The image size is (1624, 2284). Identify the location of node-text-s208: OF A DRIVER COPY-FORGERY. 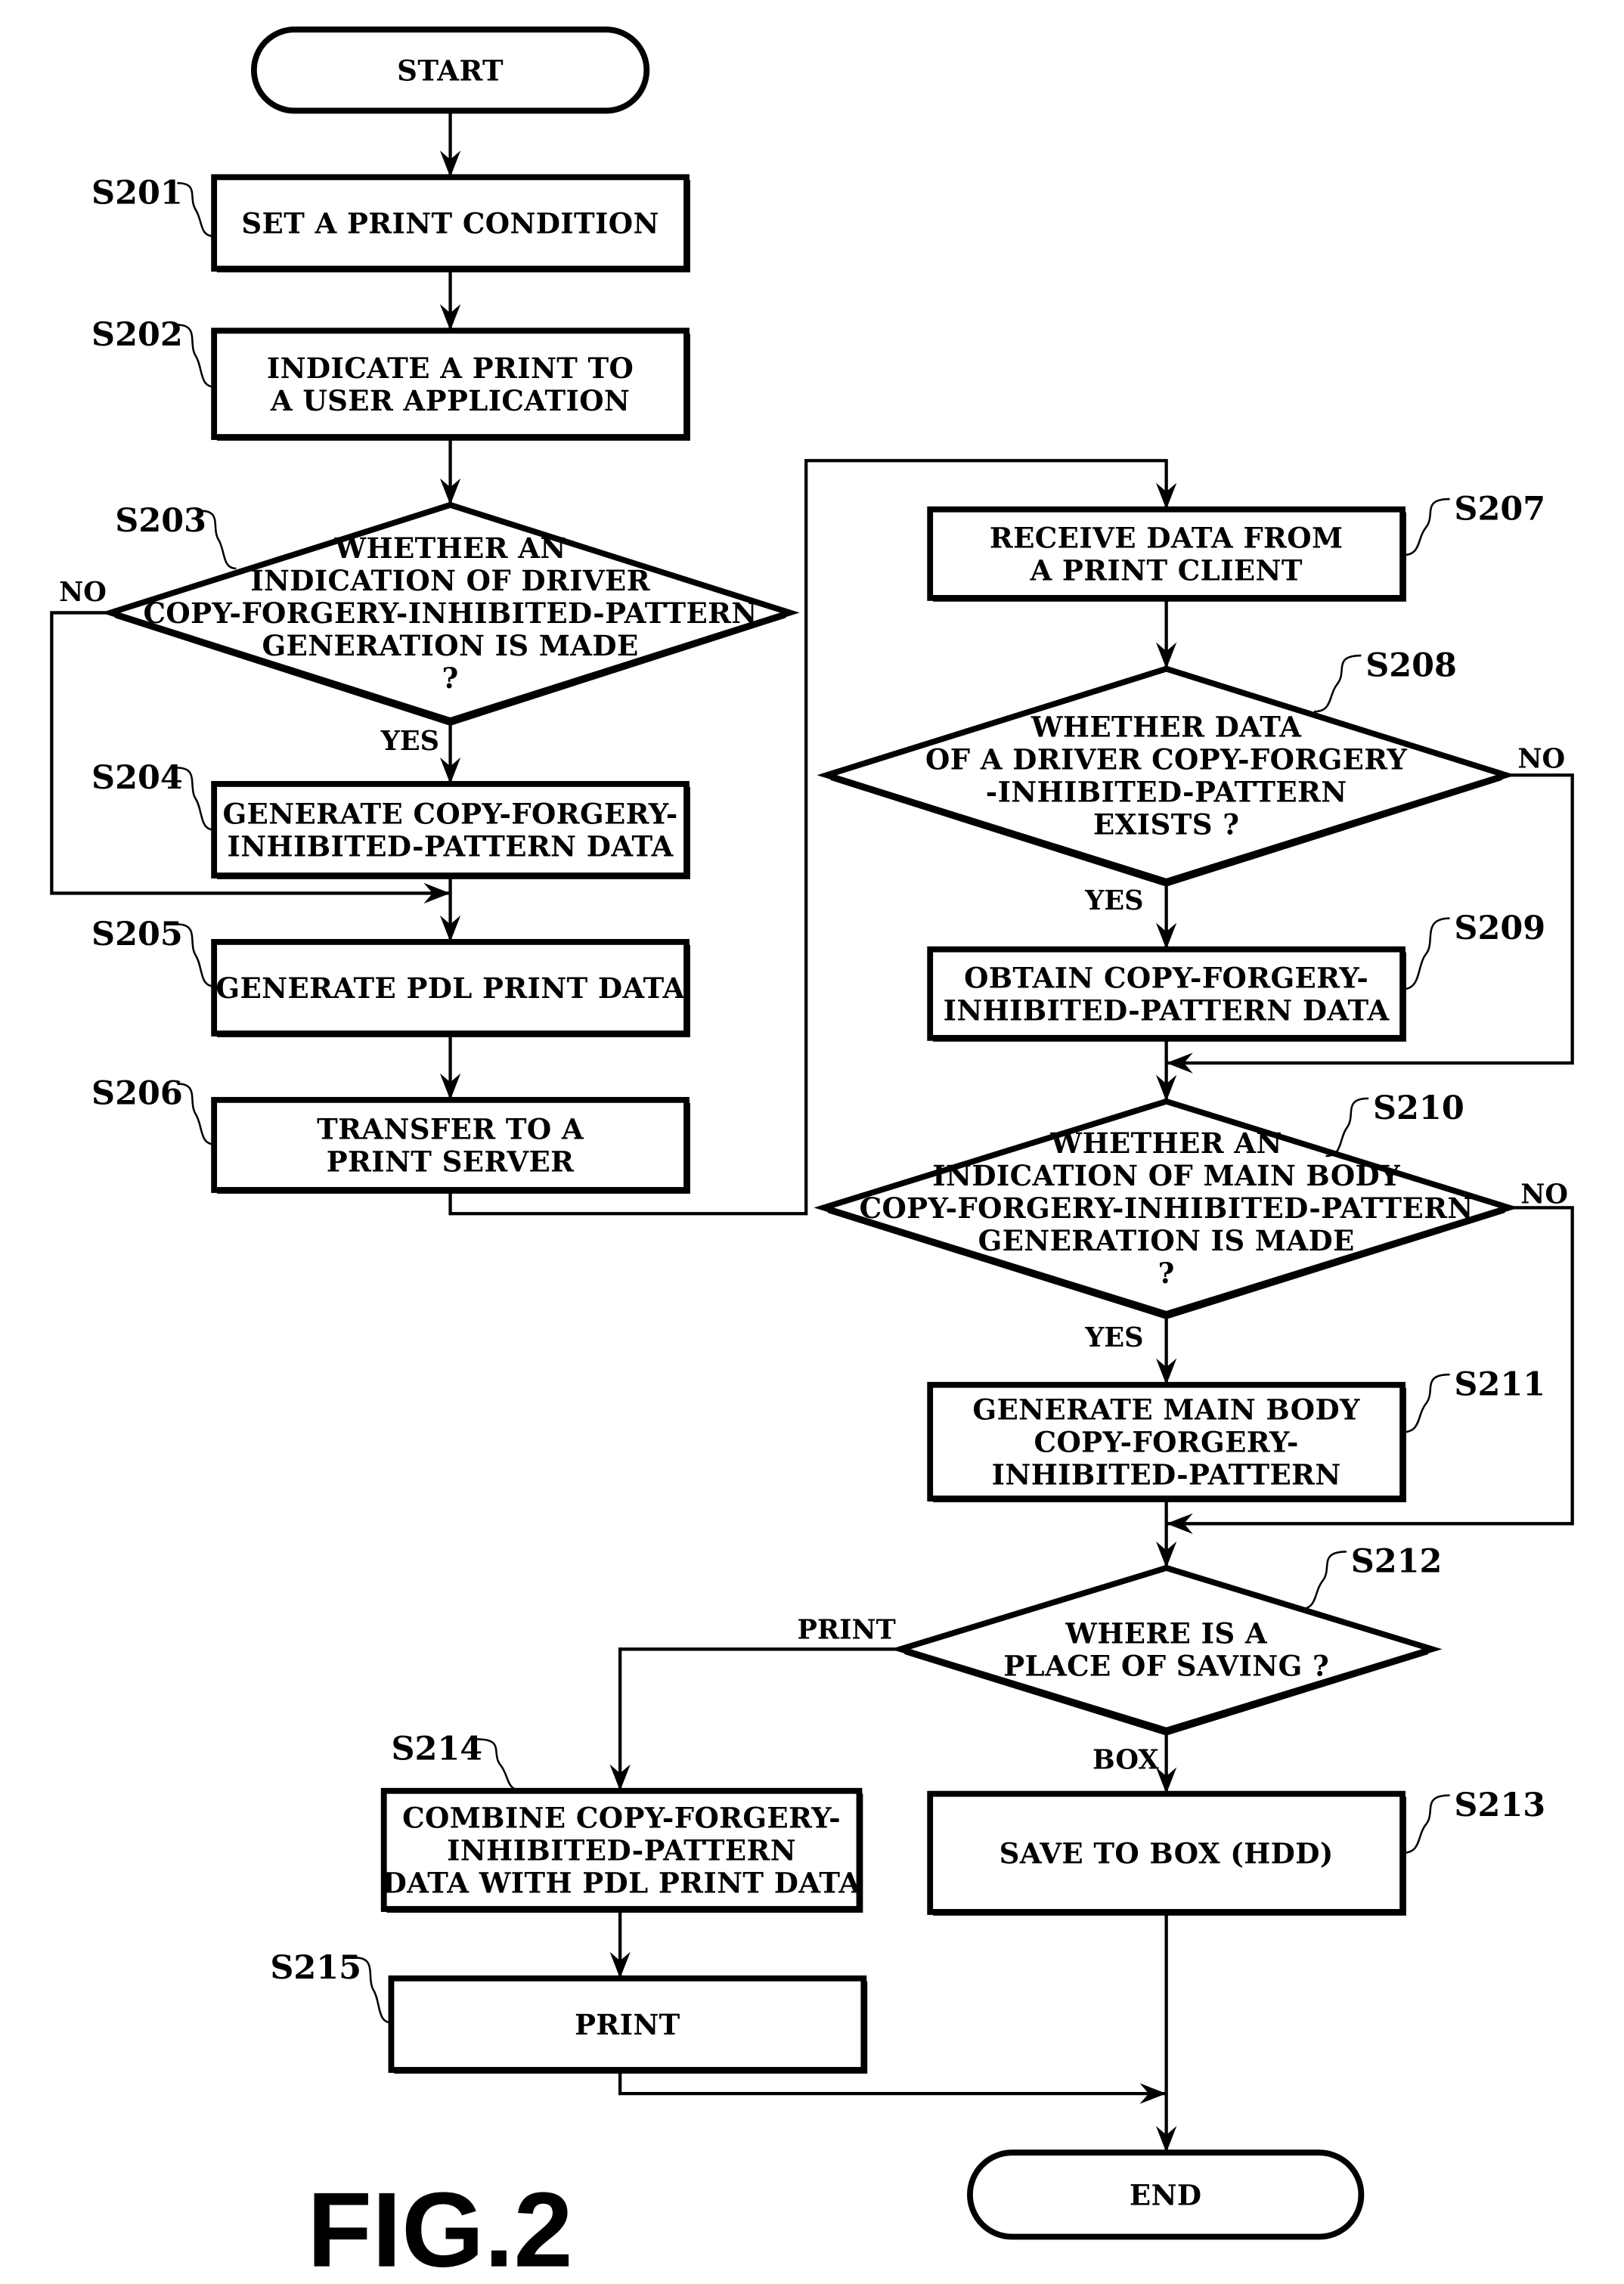
(1166, 759).